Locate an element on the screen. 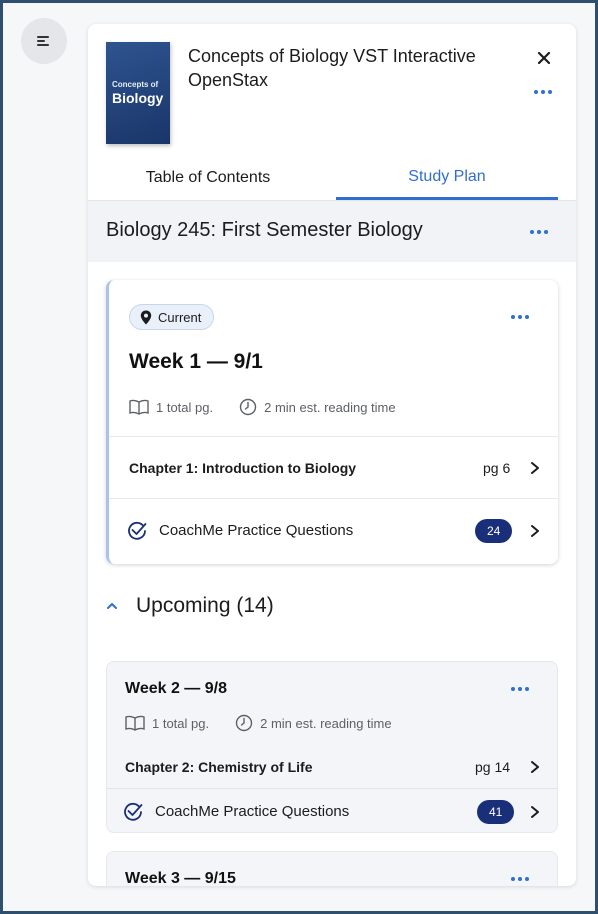  upcoming-week-title: Week 2 — 9/8 is located at coordinates (176, 688).